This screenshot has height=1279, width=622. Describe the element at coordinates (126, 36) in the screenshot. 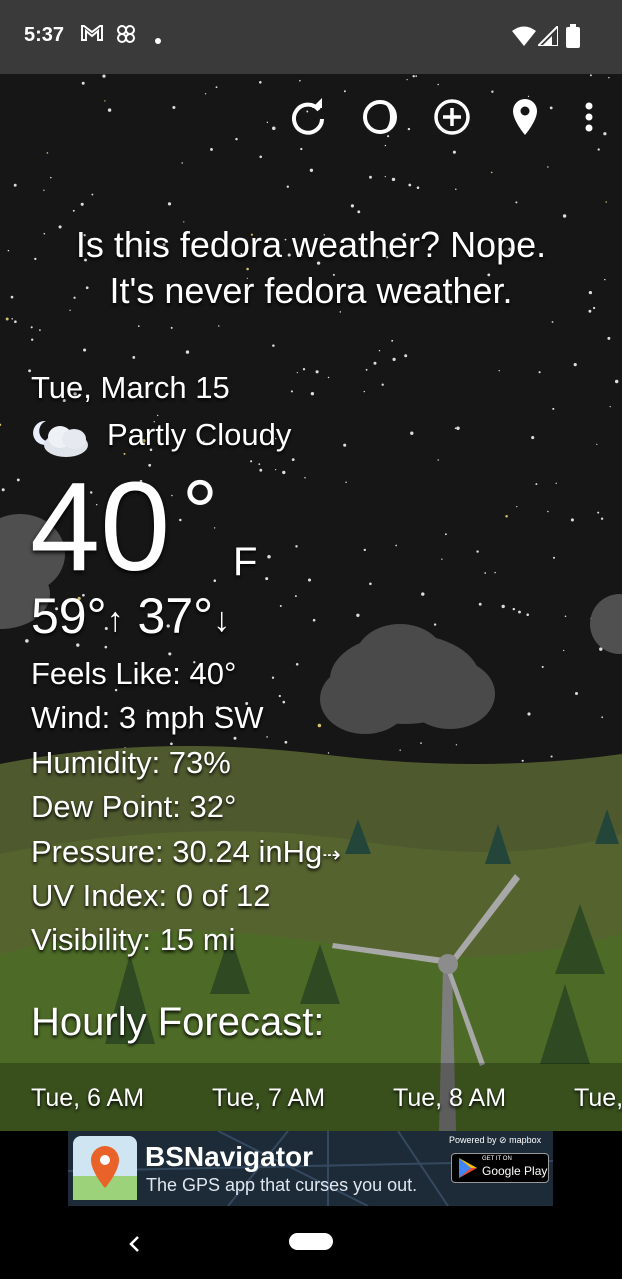

I see `pinwheel-icon` at that location.